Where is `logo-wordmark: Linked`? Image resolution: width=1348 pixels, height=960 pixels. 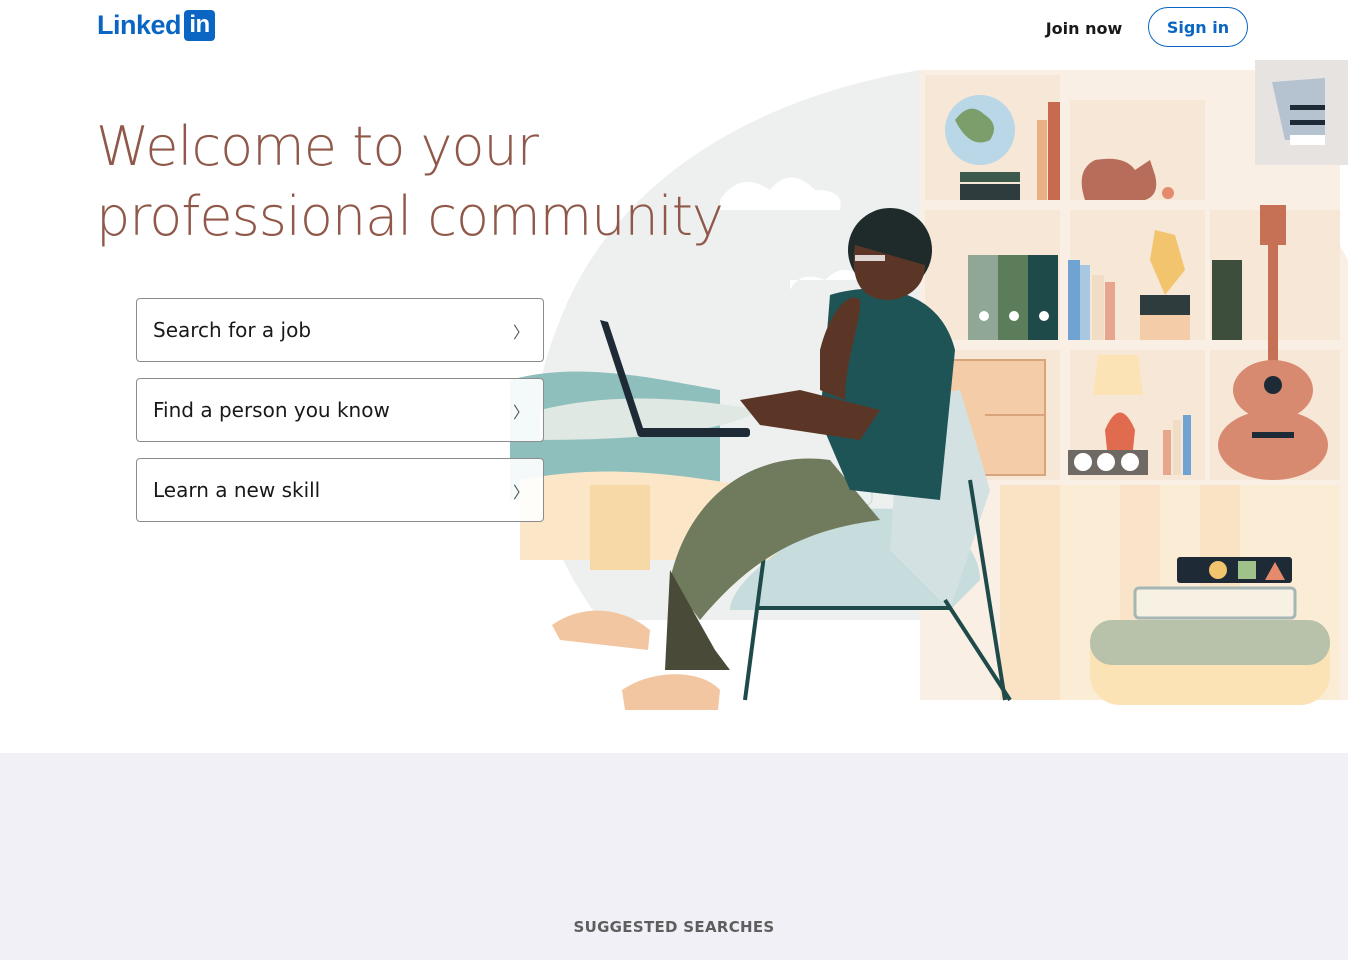 logo-wordmark: Linked is located at coordinates (139, 24).